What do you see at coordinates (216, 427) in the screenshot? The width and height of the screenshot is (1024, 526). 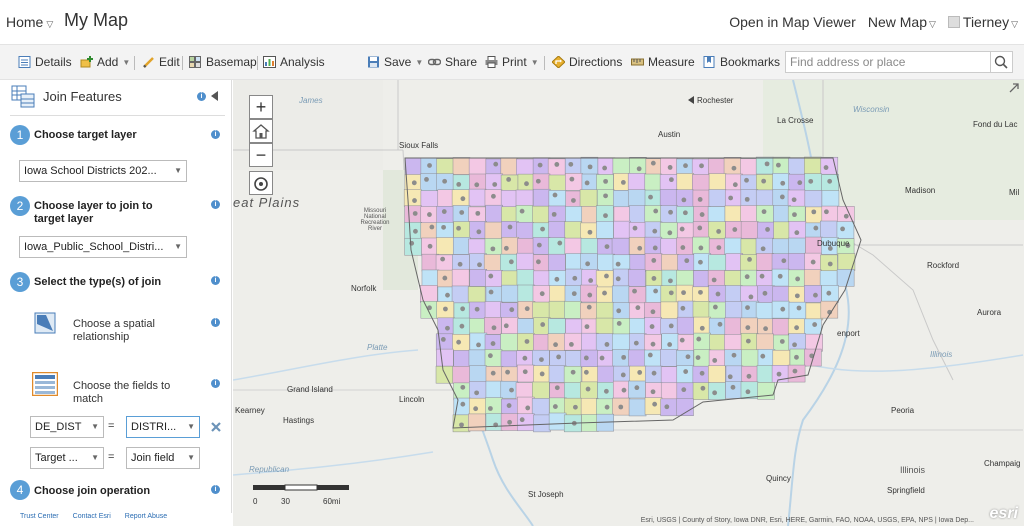 I see `remove-field-icon` at bounding box center [216, 427].